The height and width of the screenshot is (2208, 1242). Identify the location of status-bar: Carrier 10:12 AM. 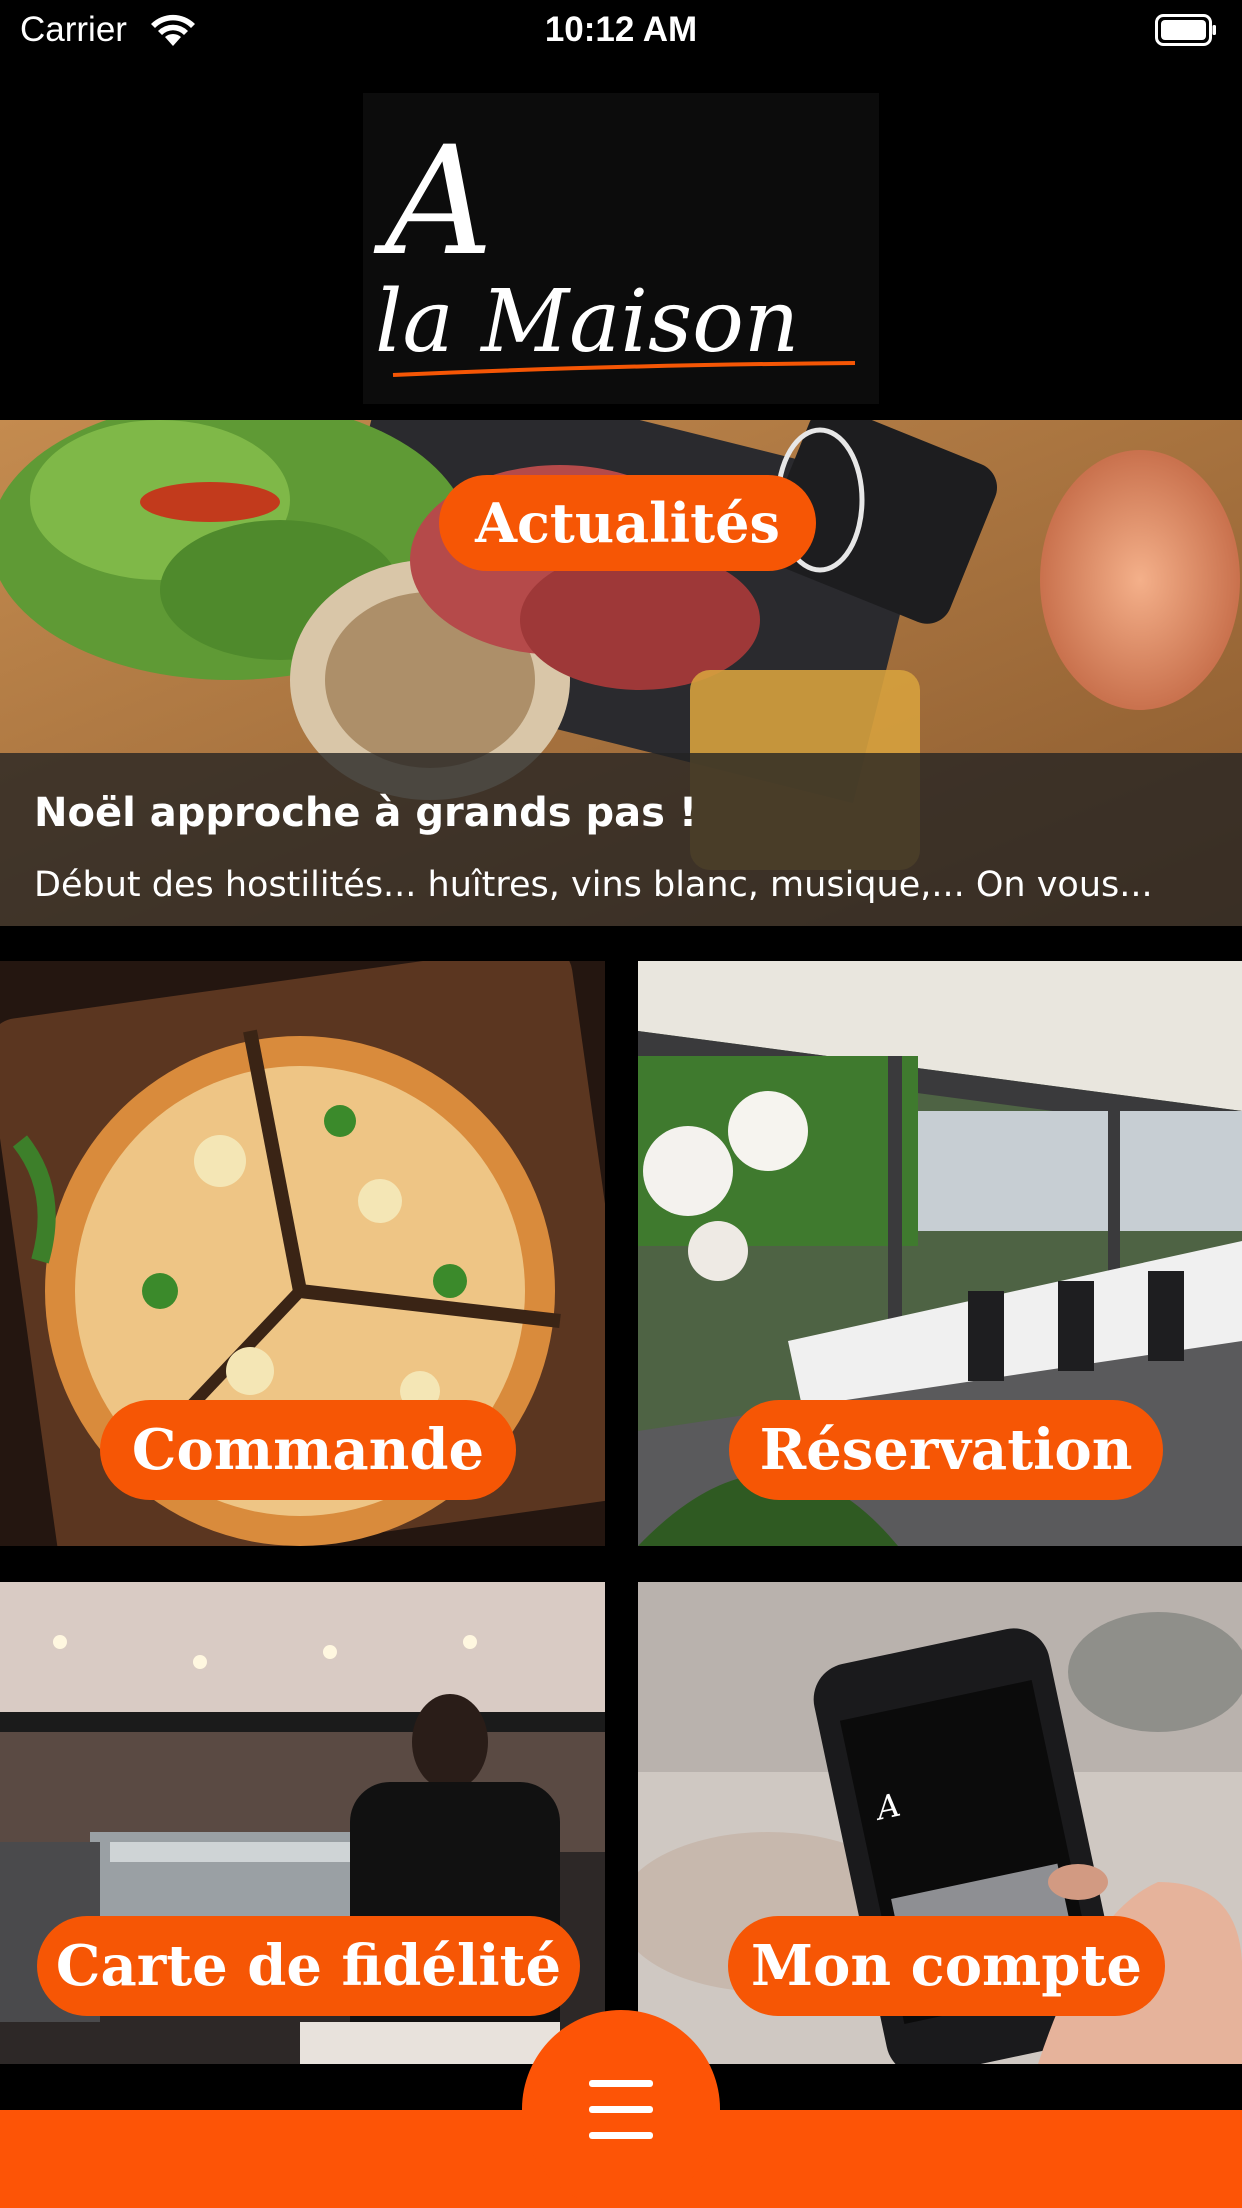
(621, 31).